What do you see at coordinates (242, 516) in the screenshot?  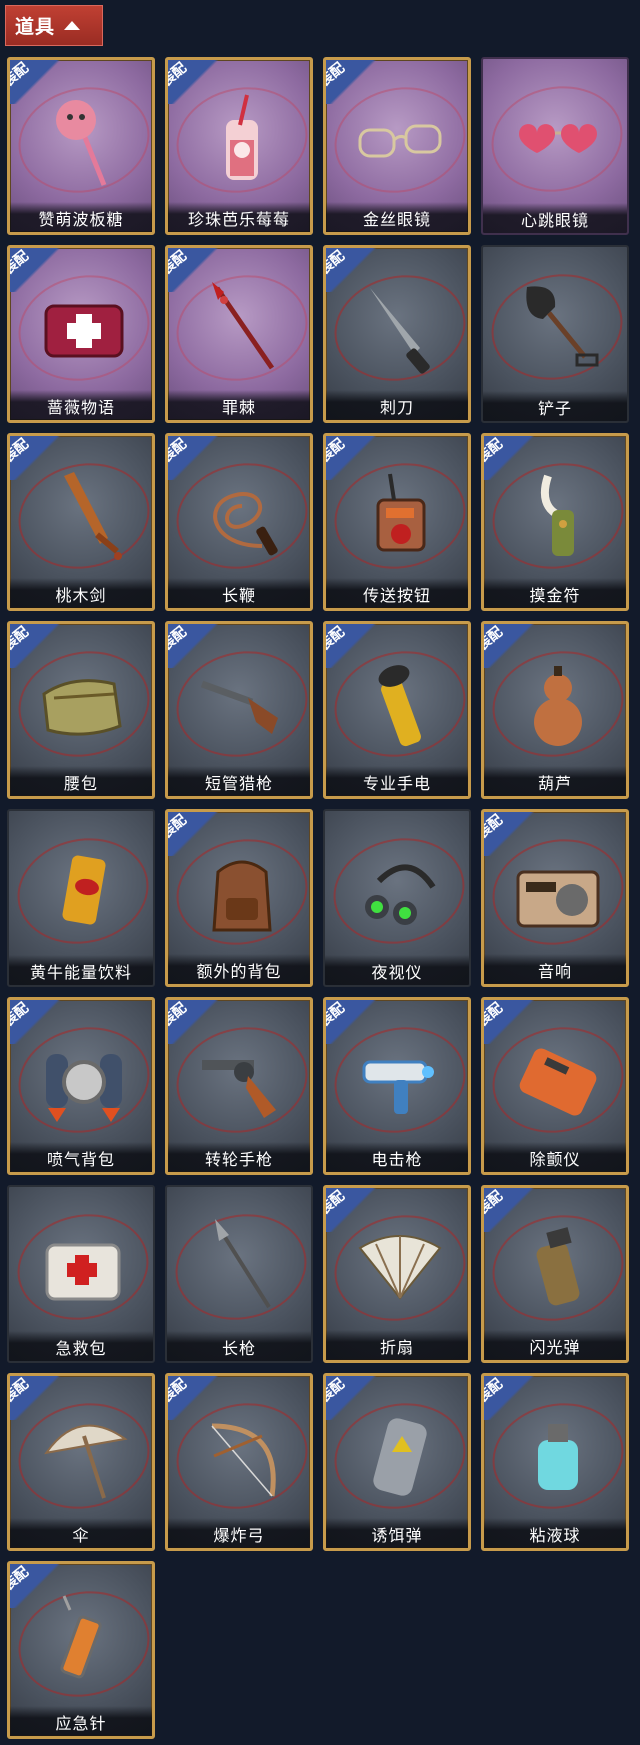 I see `whip-icon` at bounding box center [242, 516].